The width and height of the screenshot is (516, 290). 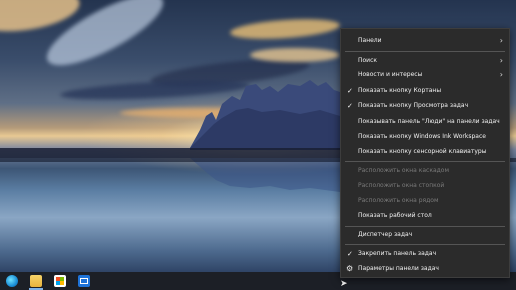 I want to click on gear-icon: ⚙, so click(x=350, y=268).